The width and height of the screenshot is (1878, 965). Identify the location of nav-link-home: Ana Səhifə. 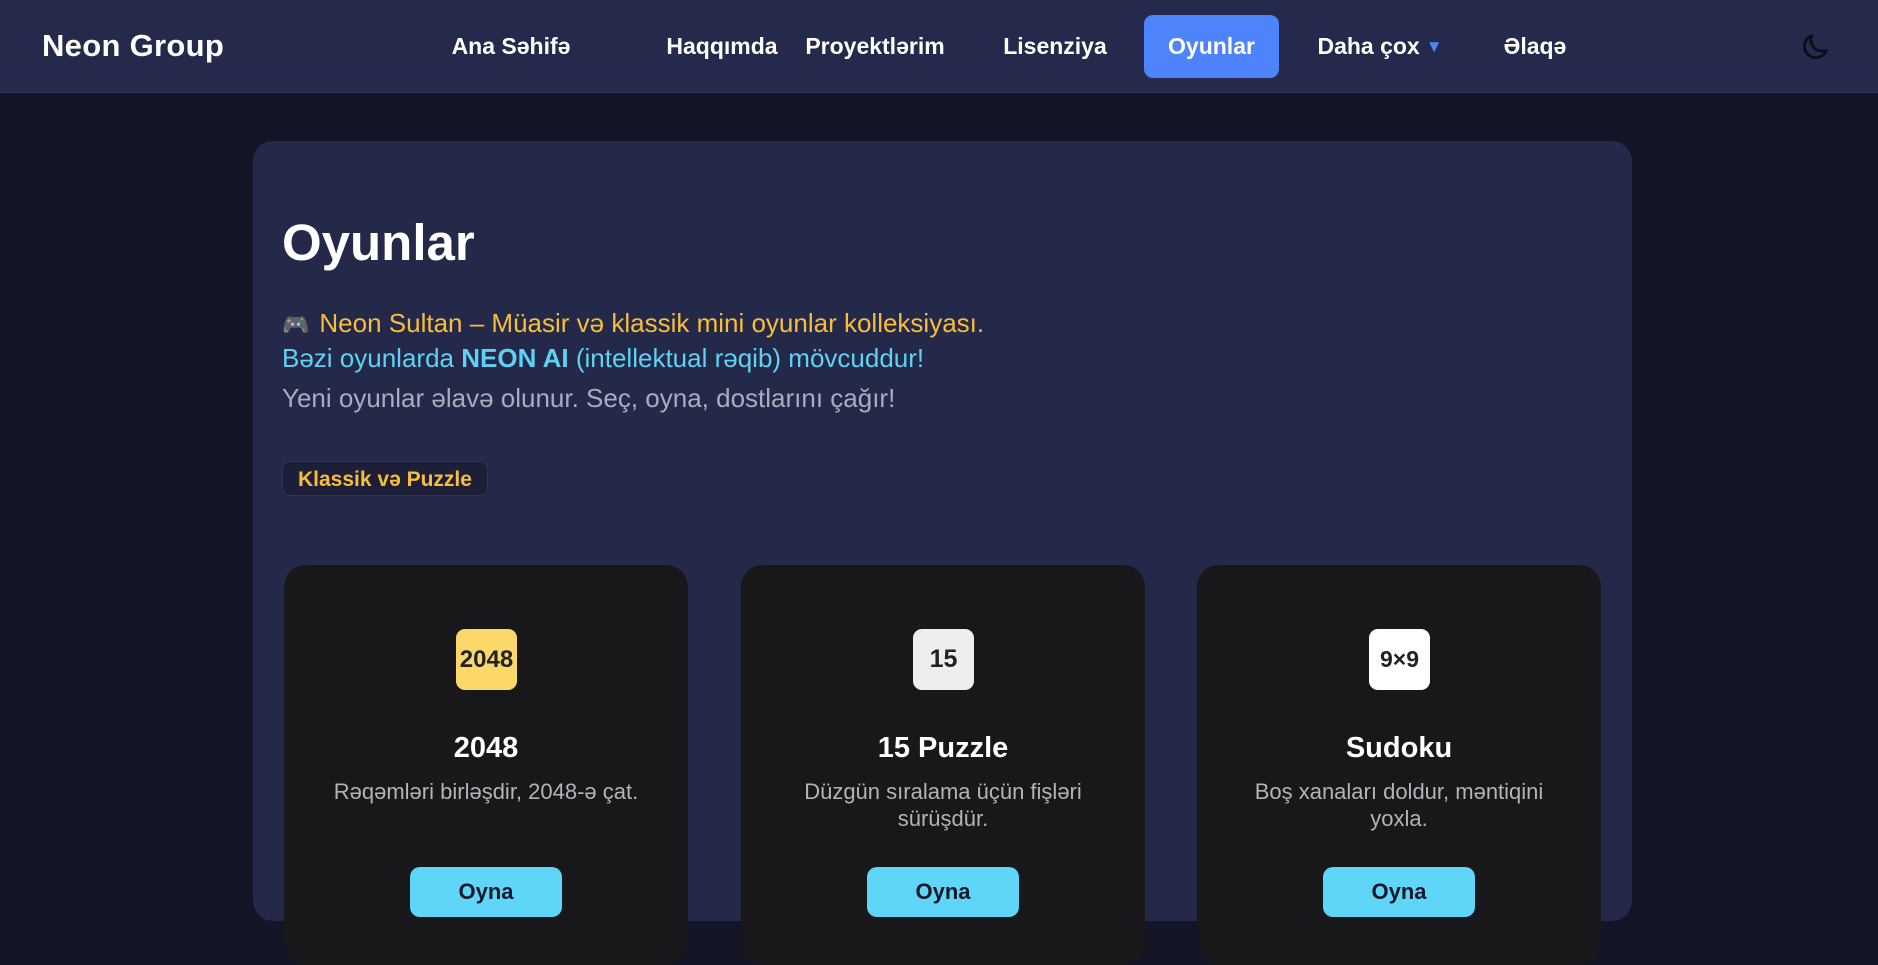
(511, 46).